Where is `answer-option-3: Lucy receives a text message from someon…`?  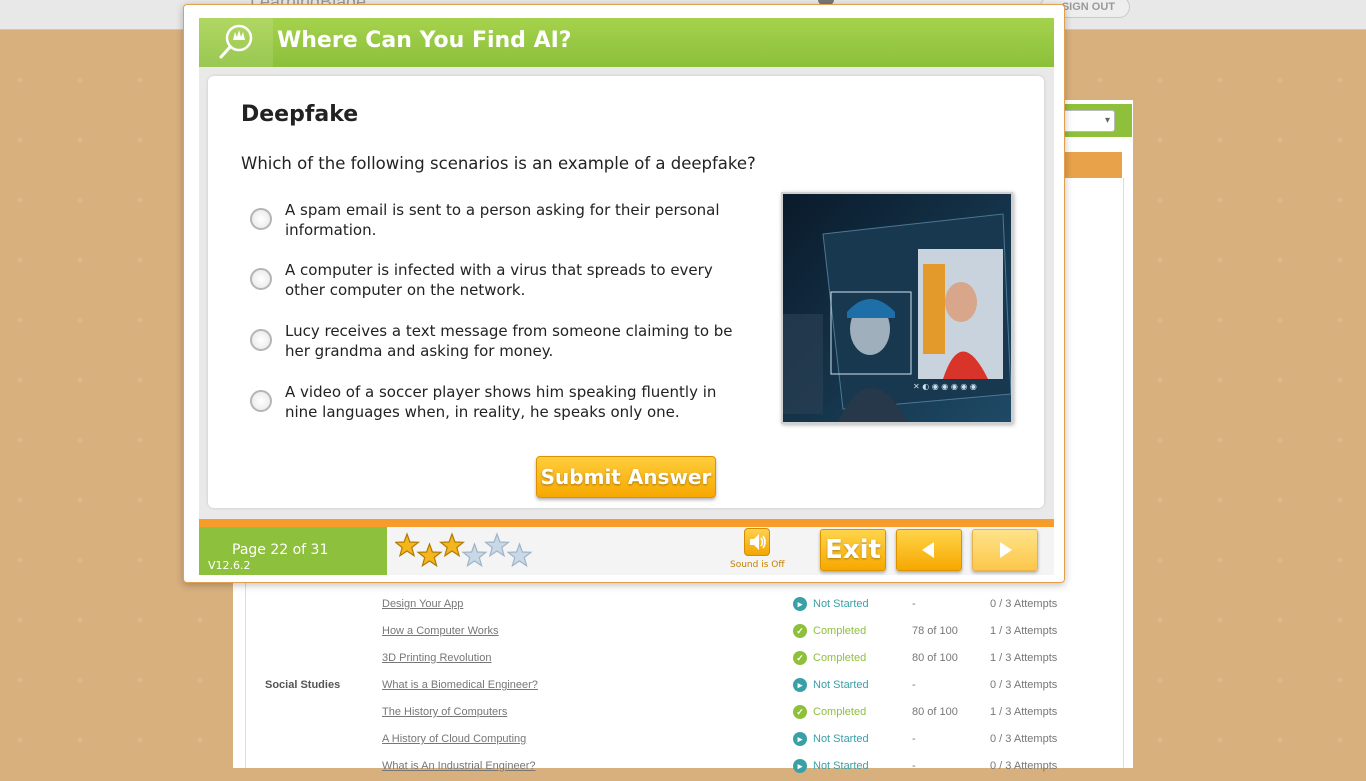 answer-option-3: Lucy receives a text message from someon… is located at coordinates (500, 341).